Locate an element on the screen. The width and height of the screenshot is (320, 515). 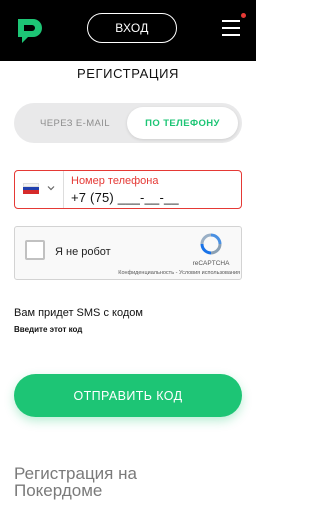
hamburger-menu-icon is located at coordinates (231, 27).